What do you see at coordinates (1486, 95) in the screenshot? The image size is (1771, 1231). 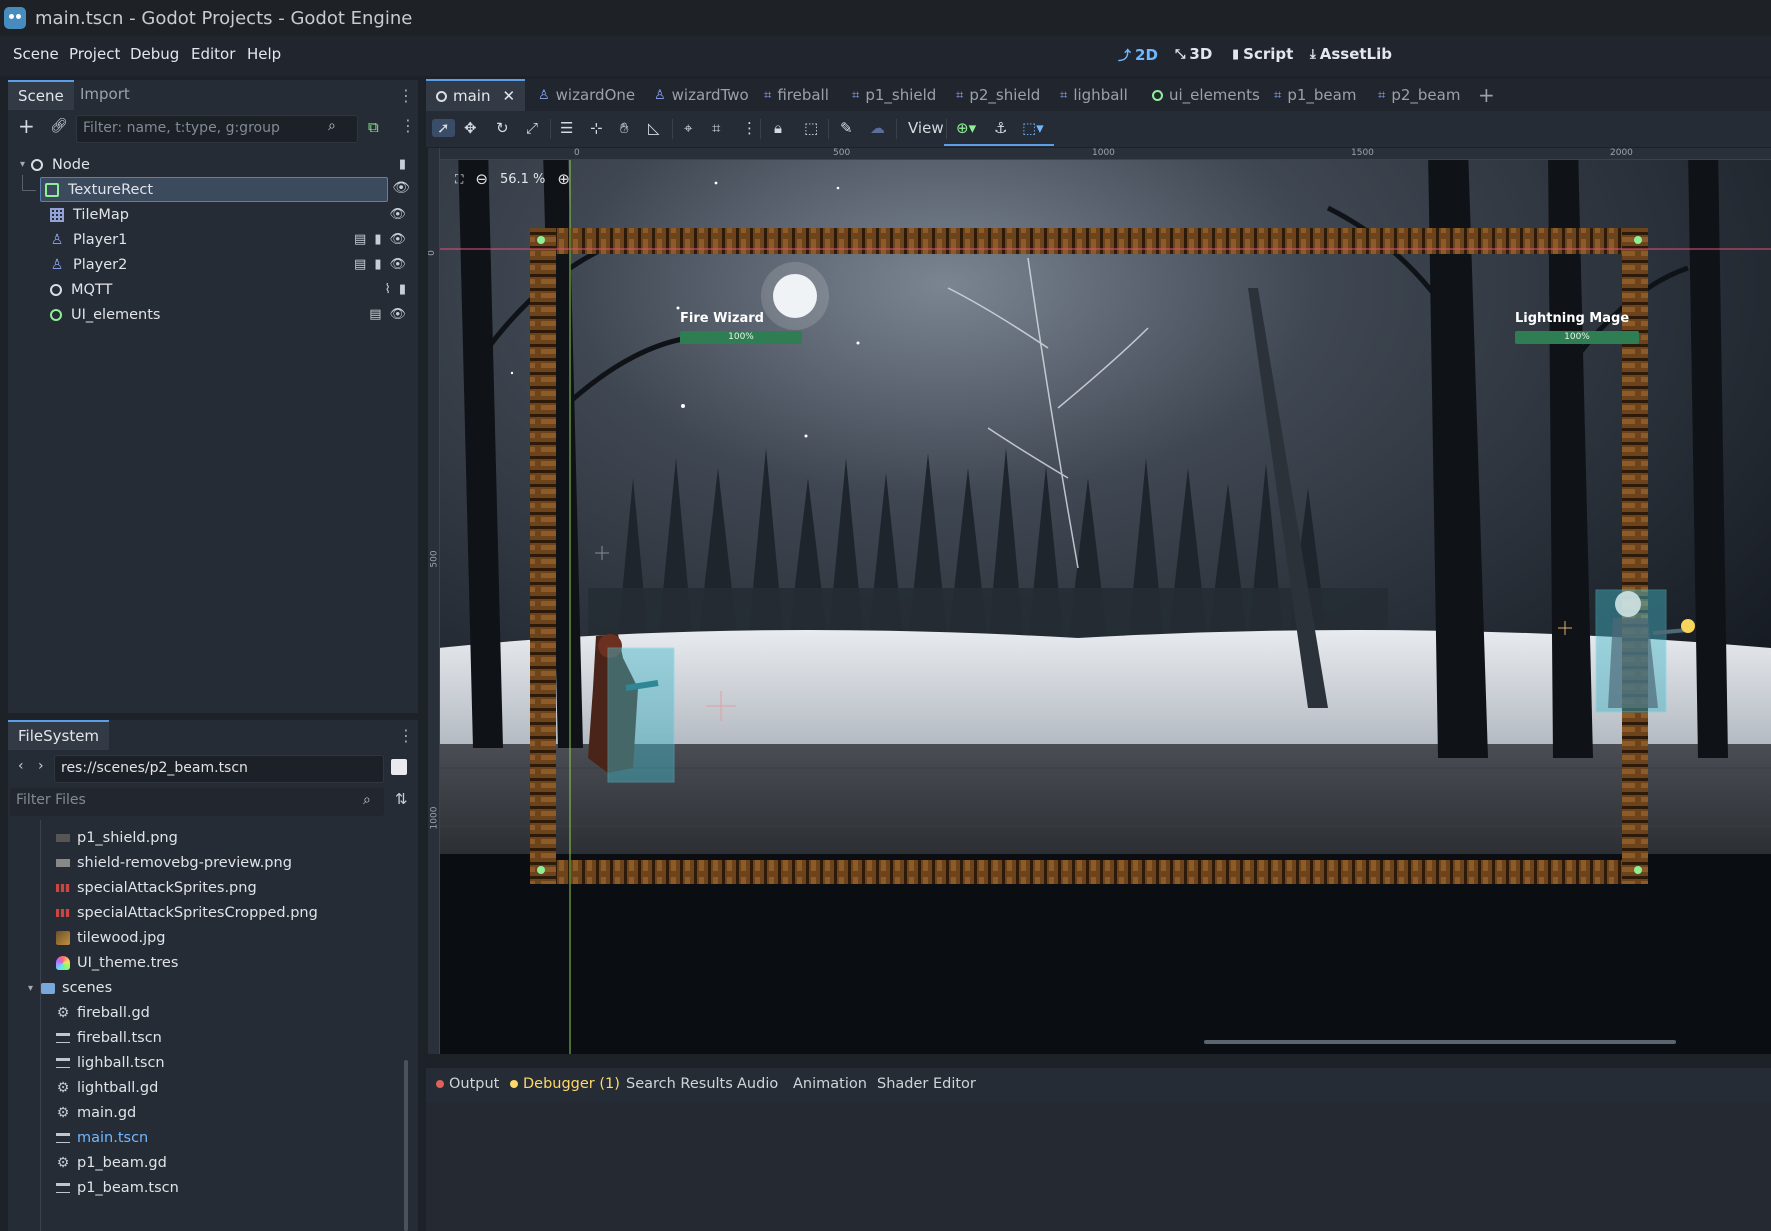 I see `add-scene-tab-icon: +` at bounding box center [1486, 95].